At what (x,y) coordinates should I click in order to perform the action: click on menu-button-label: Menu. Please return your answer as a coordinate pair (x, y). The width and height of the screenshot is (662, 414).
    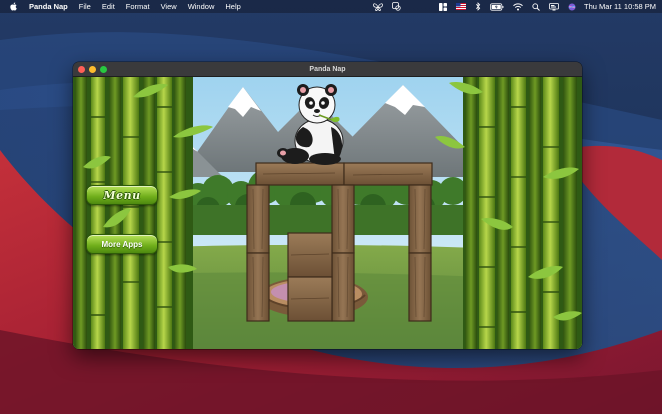
    Looking at the image, I should click on (122, 195).